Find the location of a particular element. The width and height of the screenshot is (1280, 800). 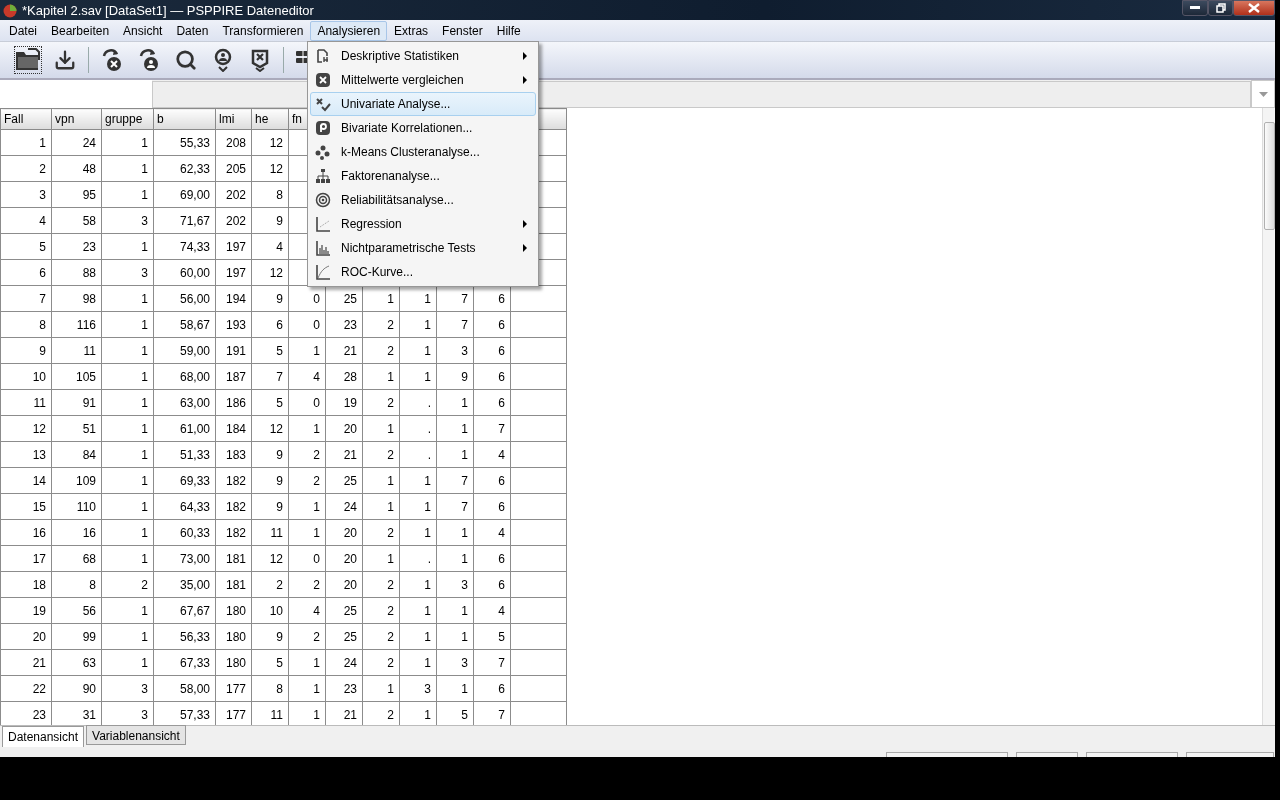

open-file-button is located at coordinates (28, 60).